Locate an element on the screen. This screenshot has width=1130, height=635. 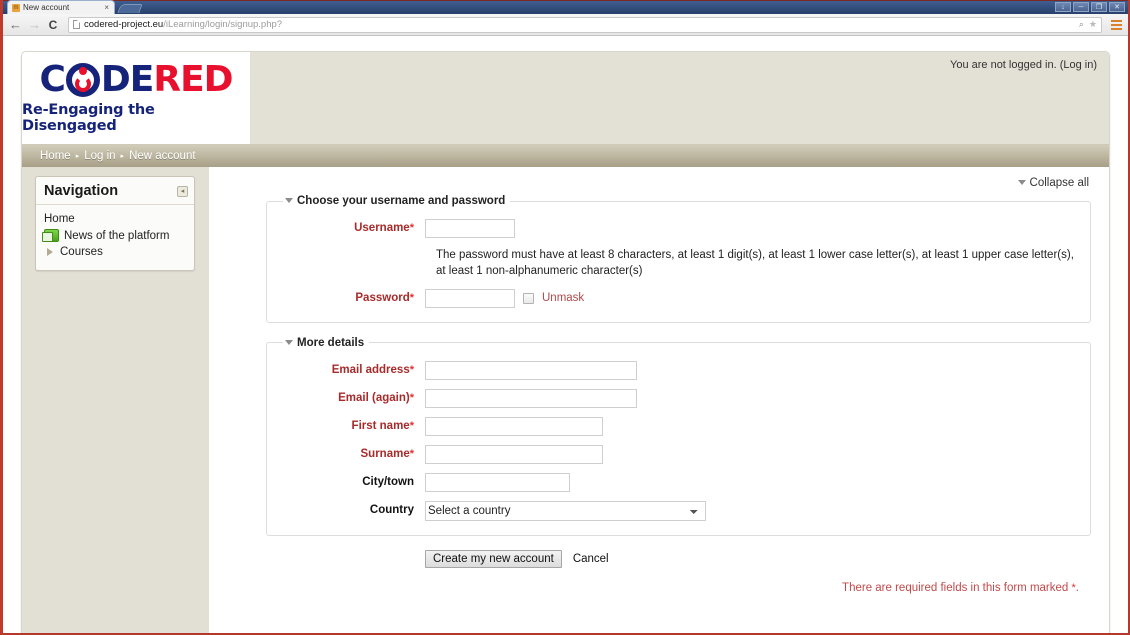
url-host: codered-project.eu is located at coordinates (124, 24).